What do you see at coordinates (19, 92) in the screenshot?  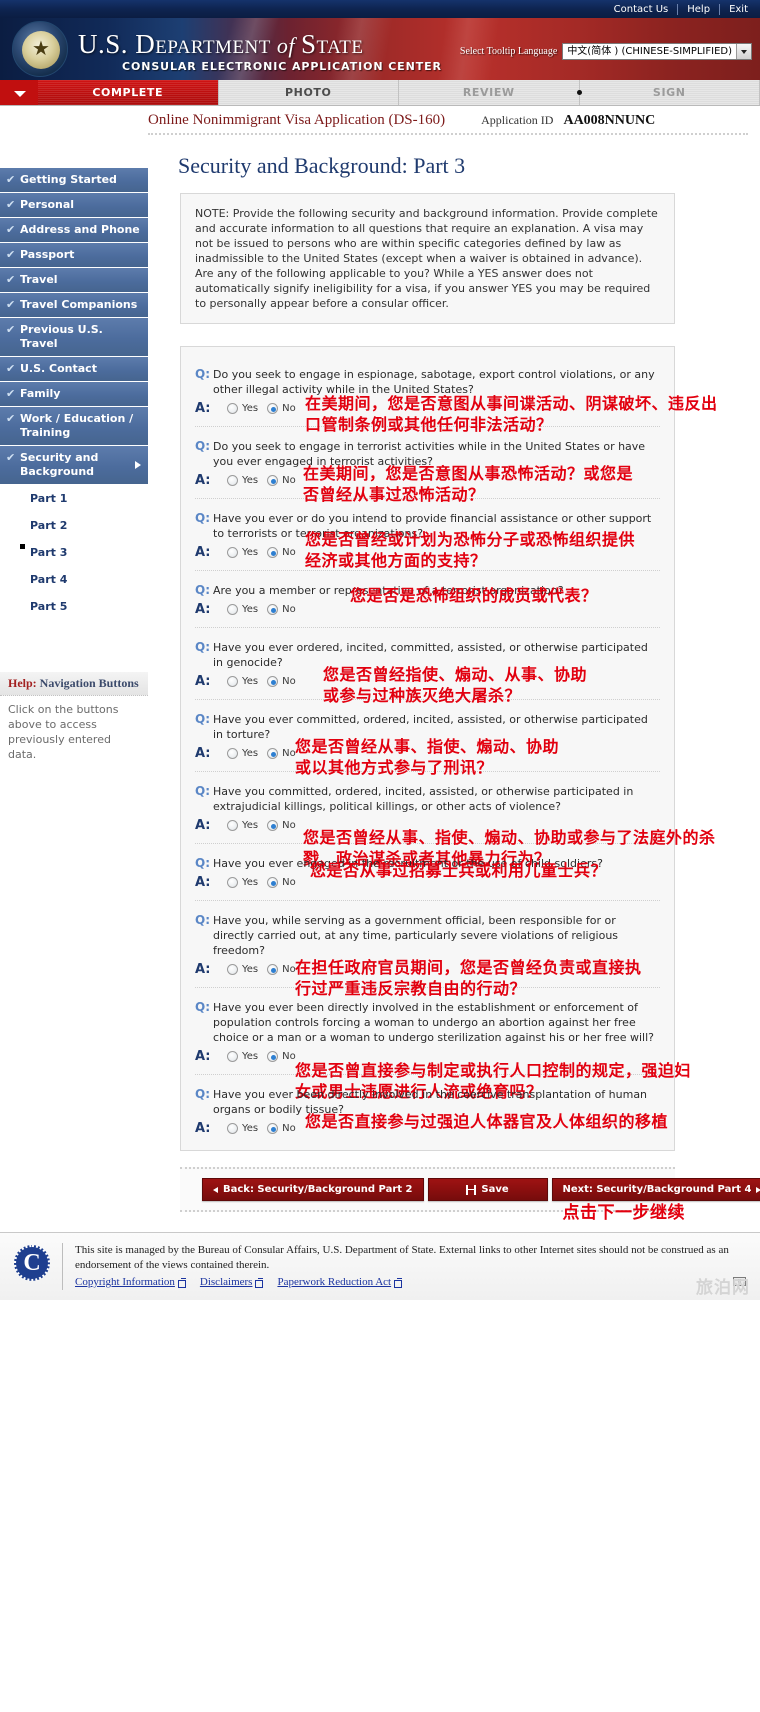 I see `stage-menu-toggle` at bounding box center [19, 92].